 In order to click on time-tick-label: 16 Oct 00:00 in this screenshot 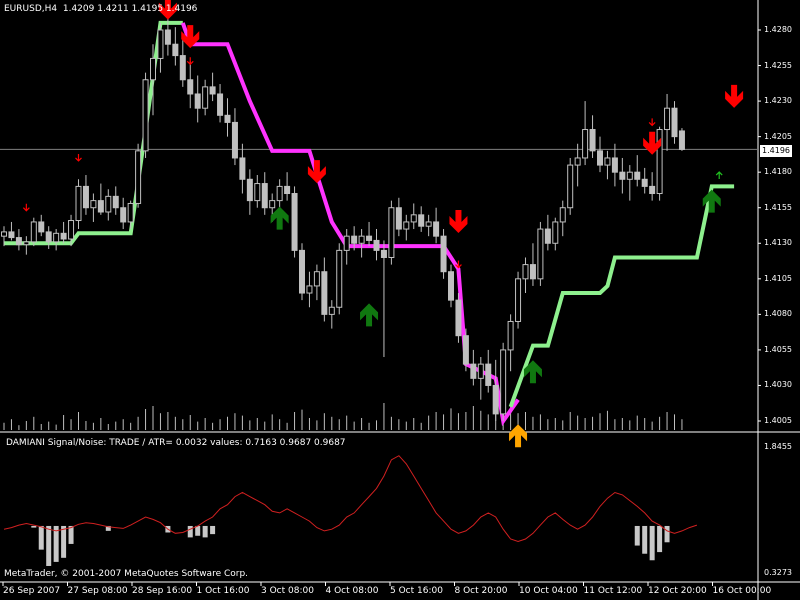, I will do `click(742, 591)`.